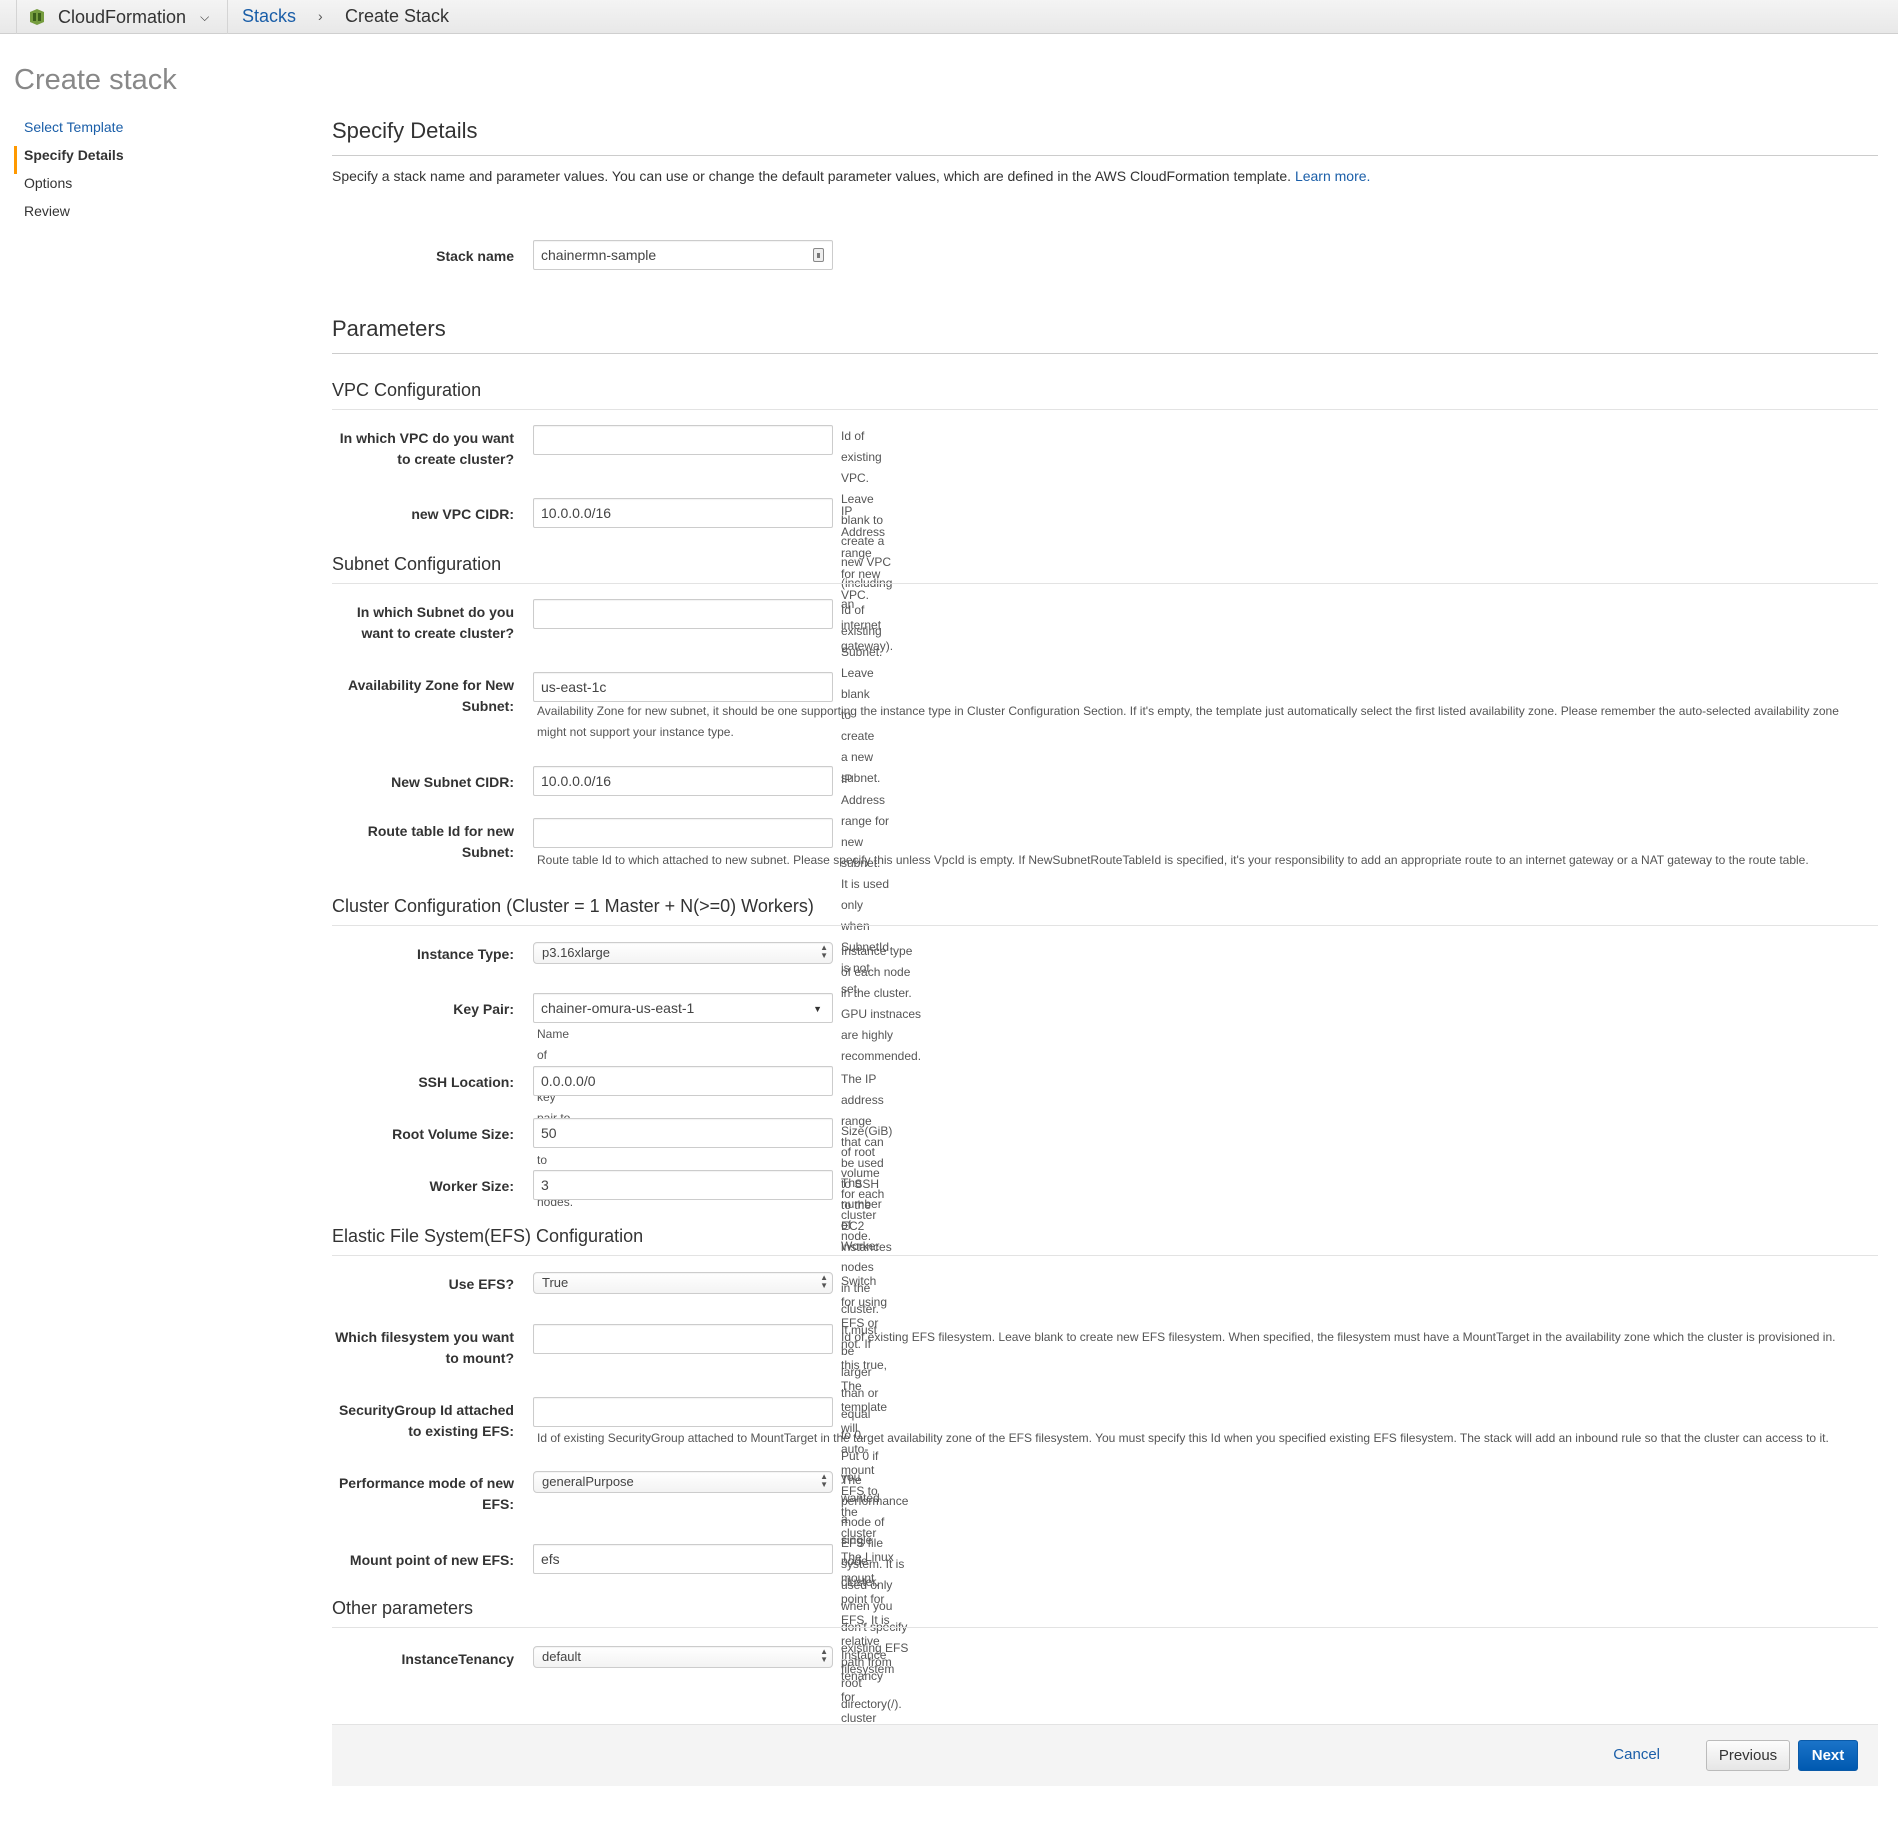 Image resolution: width=1898 pixels, height=1830 pixels. I want to click on efs-security-group-input, so click(683, 1412).